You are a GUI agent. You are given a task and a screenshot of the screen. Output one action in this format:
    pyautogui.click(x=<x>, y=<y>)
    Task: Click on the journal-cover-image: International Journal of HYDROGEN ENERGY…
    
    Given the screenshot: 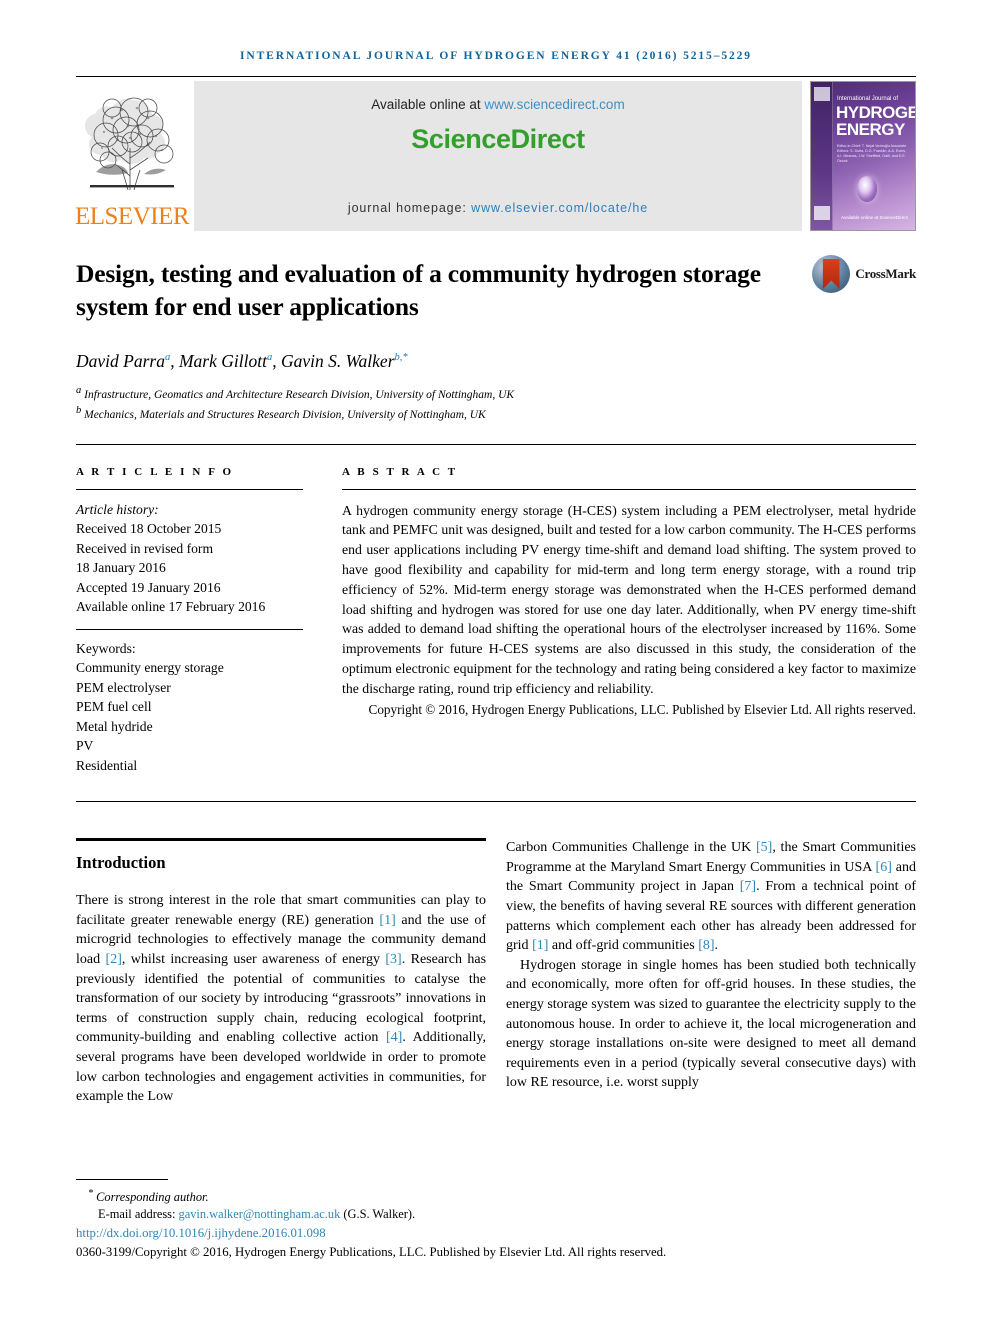 What is the action you would take?
    pyautogui.click(x=863, y=156)
    